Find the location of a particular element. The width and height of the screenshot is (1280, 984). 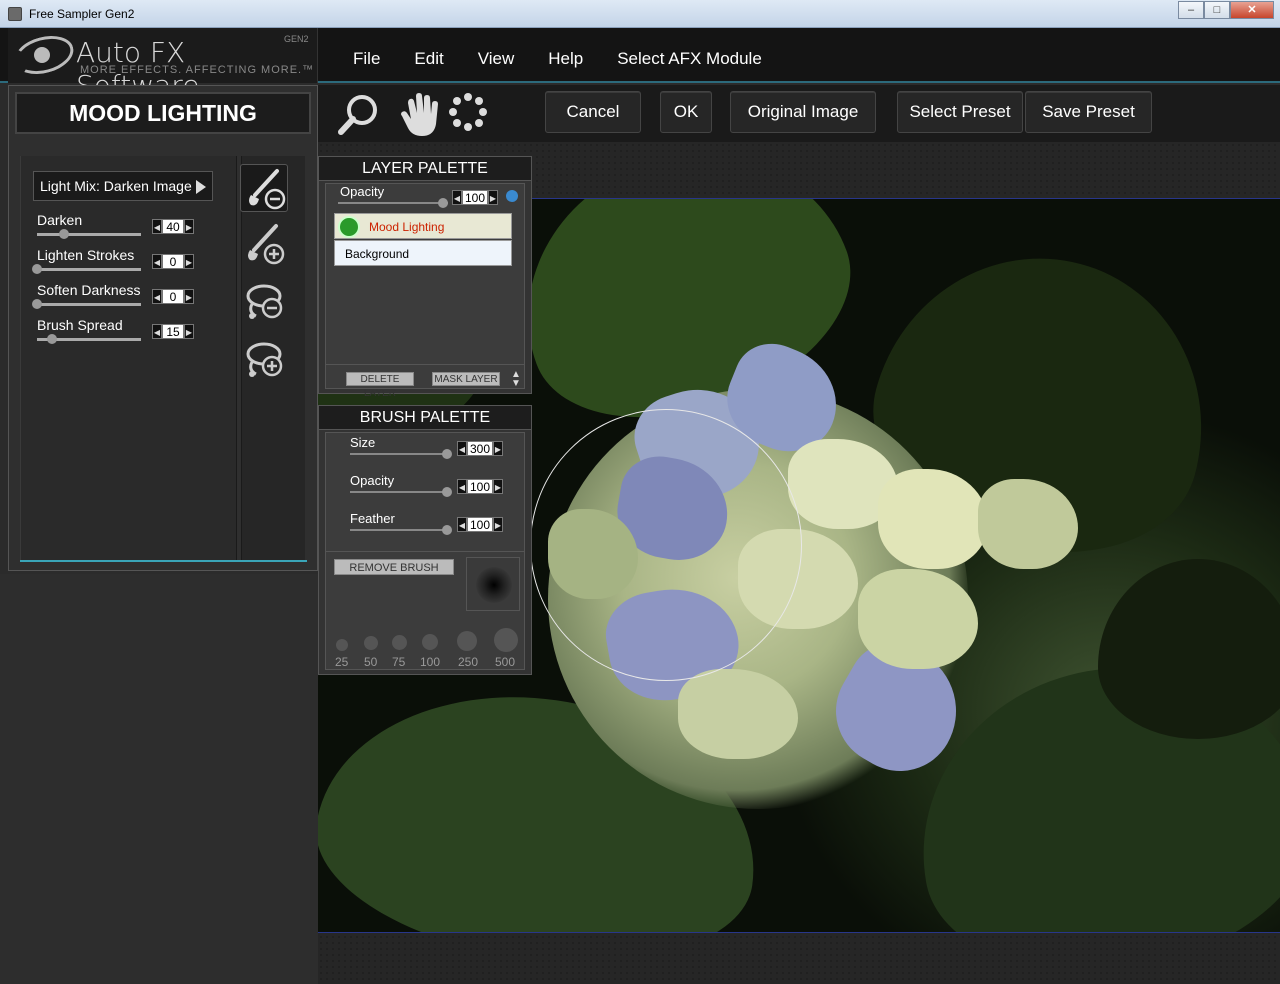

brush-opacity-value: 100 is located at coordinates (480, 486).